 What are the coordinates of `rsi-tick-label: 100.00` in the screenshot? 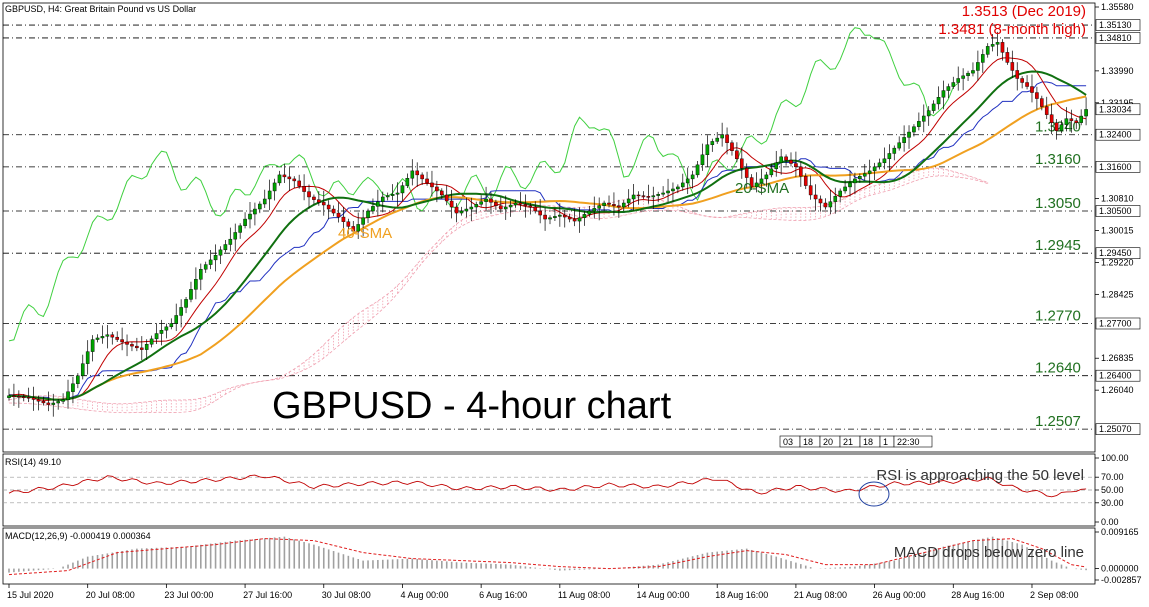 It's located at (1115, 458).